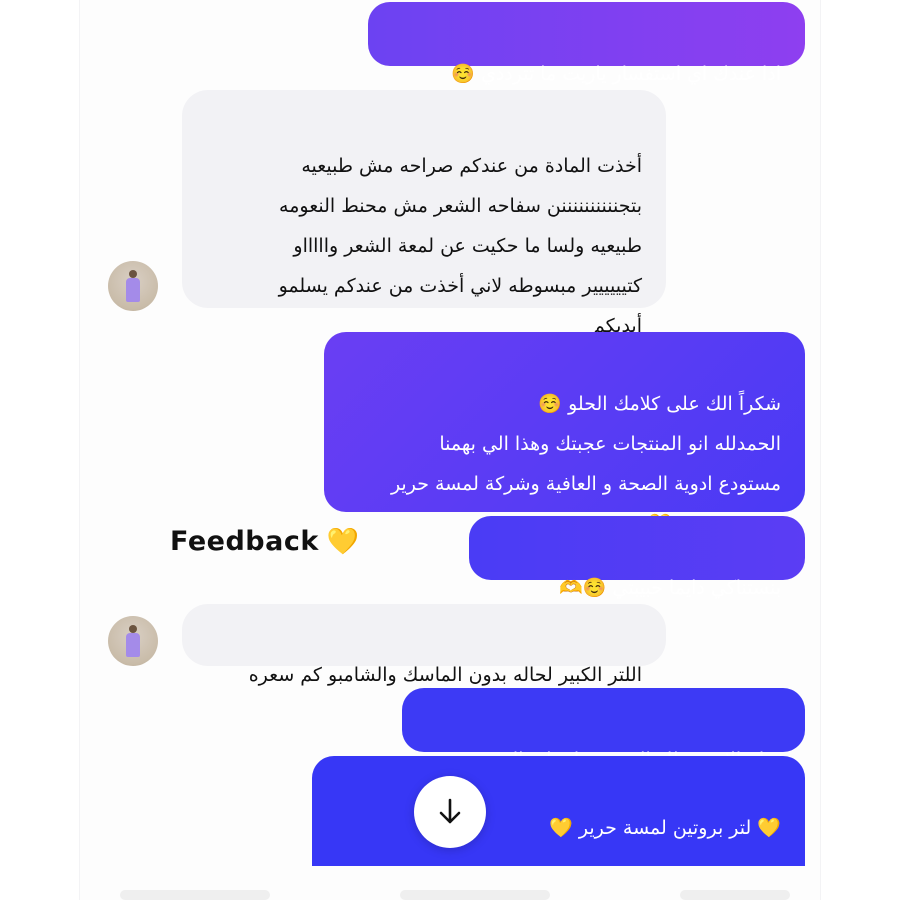  I want to click on arrow-down-icon, so click(450, 811).